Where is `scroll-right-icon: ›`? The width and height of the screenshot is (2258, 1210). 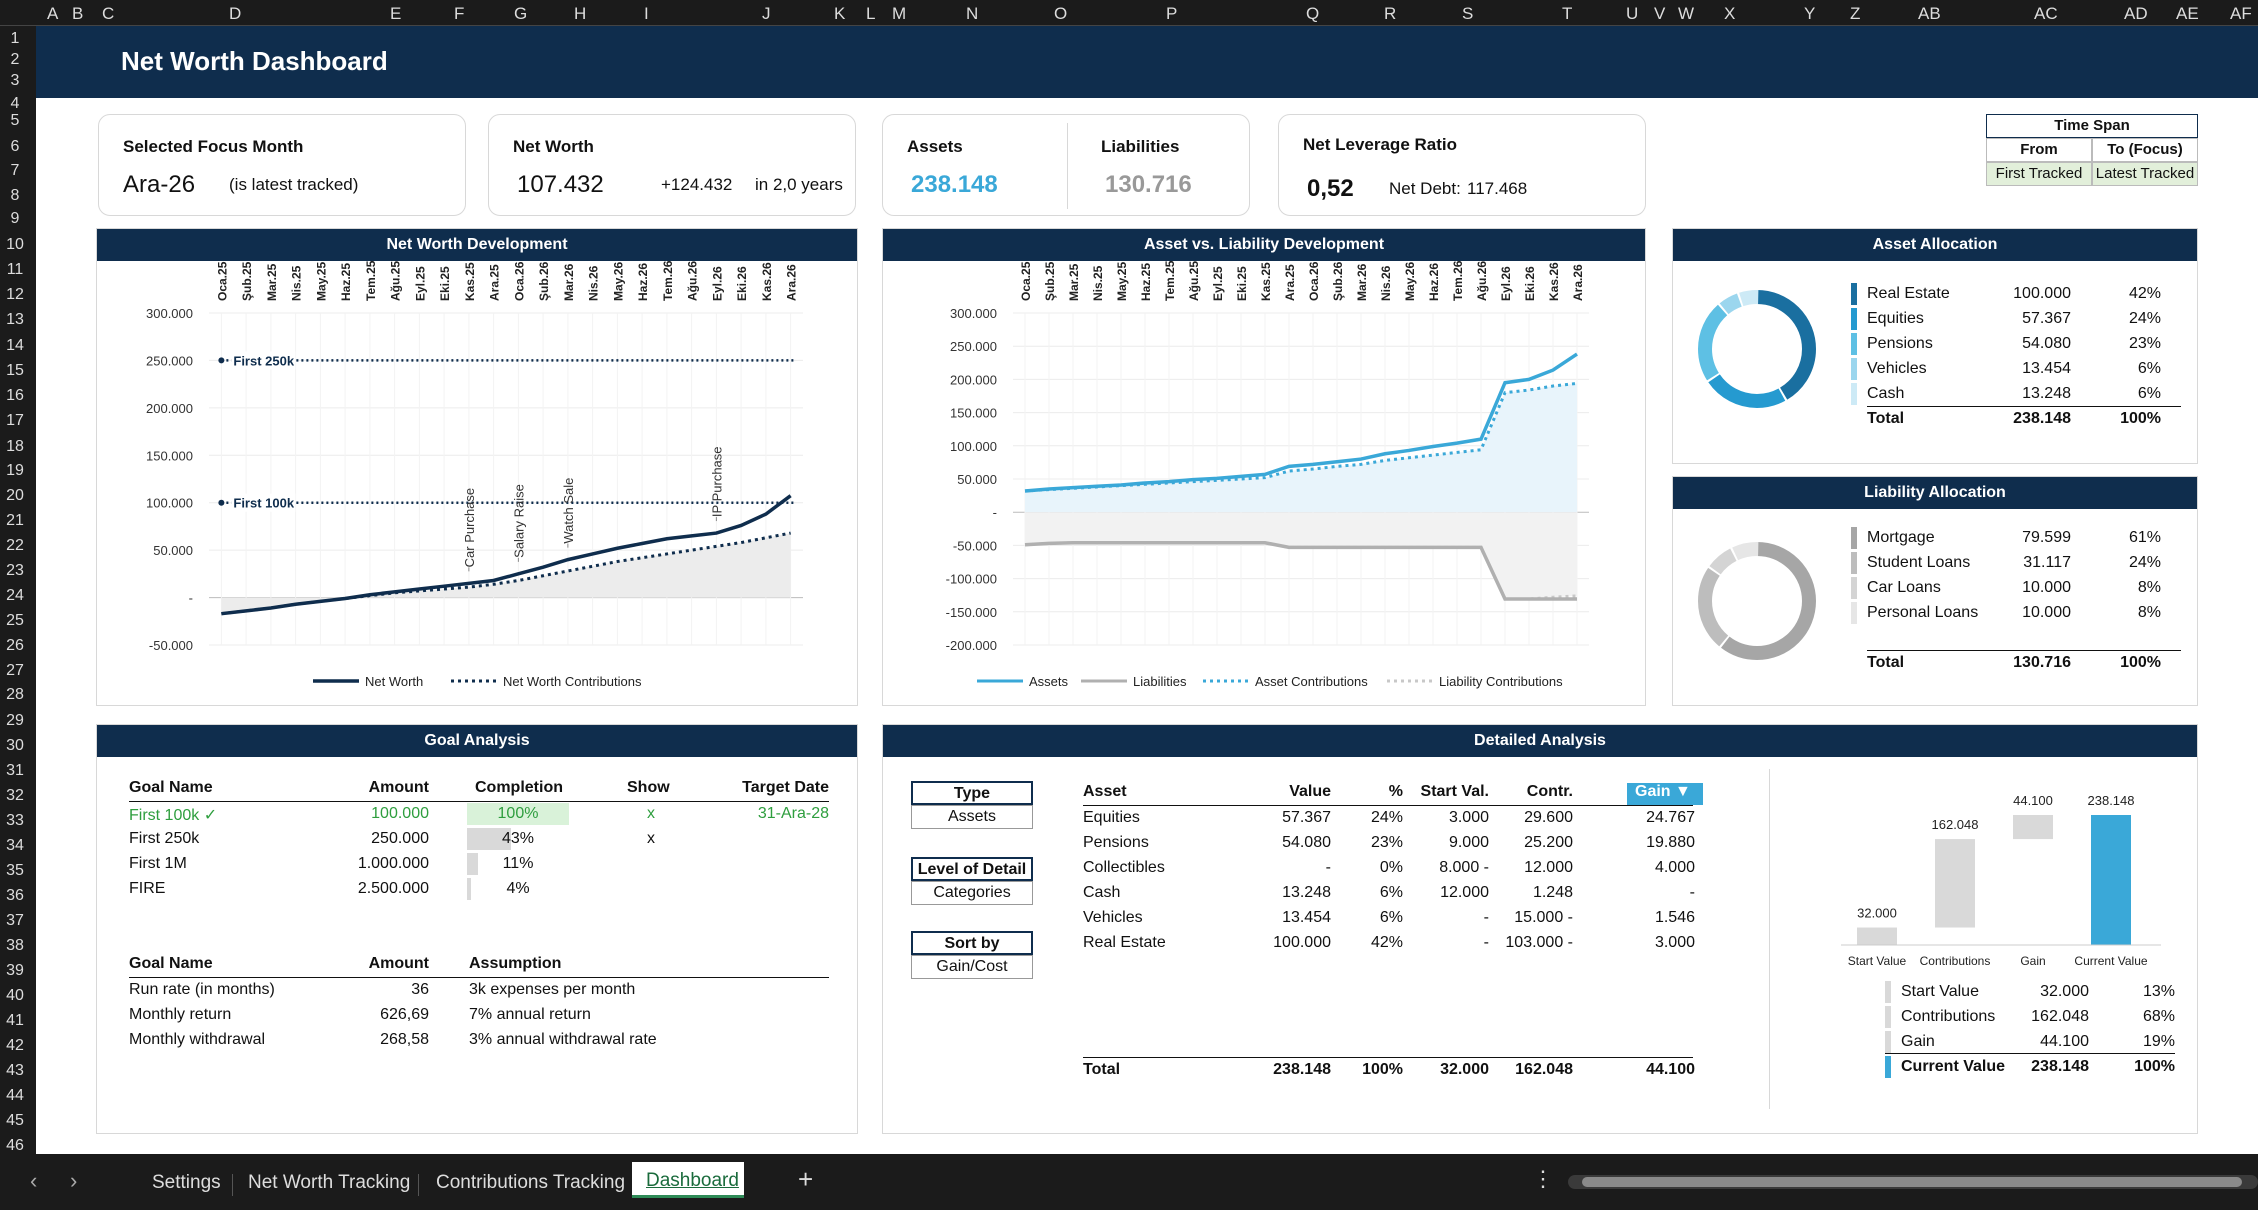 scroll-right-icon: › is located at coordinates (73, 1181).